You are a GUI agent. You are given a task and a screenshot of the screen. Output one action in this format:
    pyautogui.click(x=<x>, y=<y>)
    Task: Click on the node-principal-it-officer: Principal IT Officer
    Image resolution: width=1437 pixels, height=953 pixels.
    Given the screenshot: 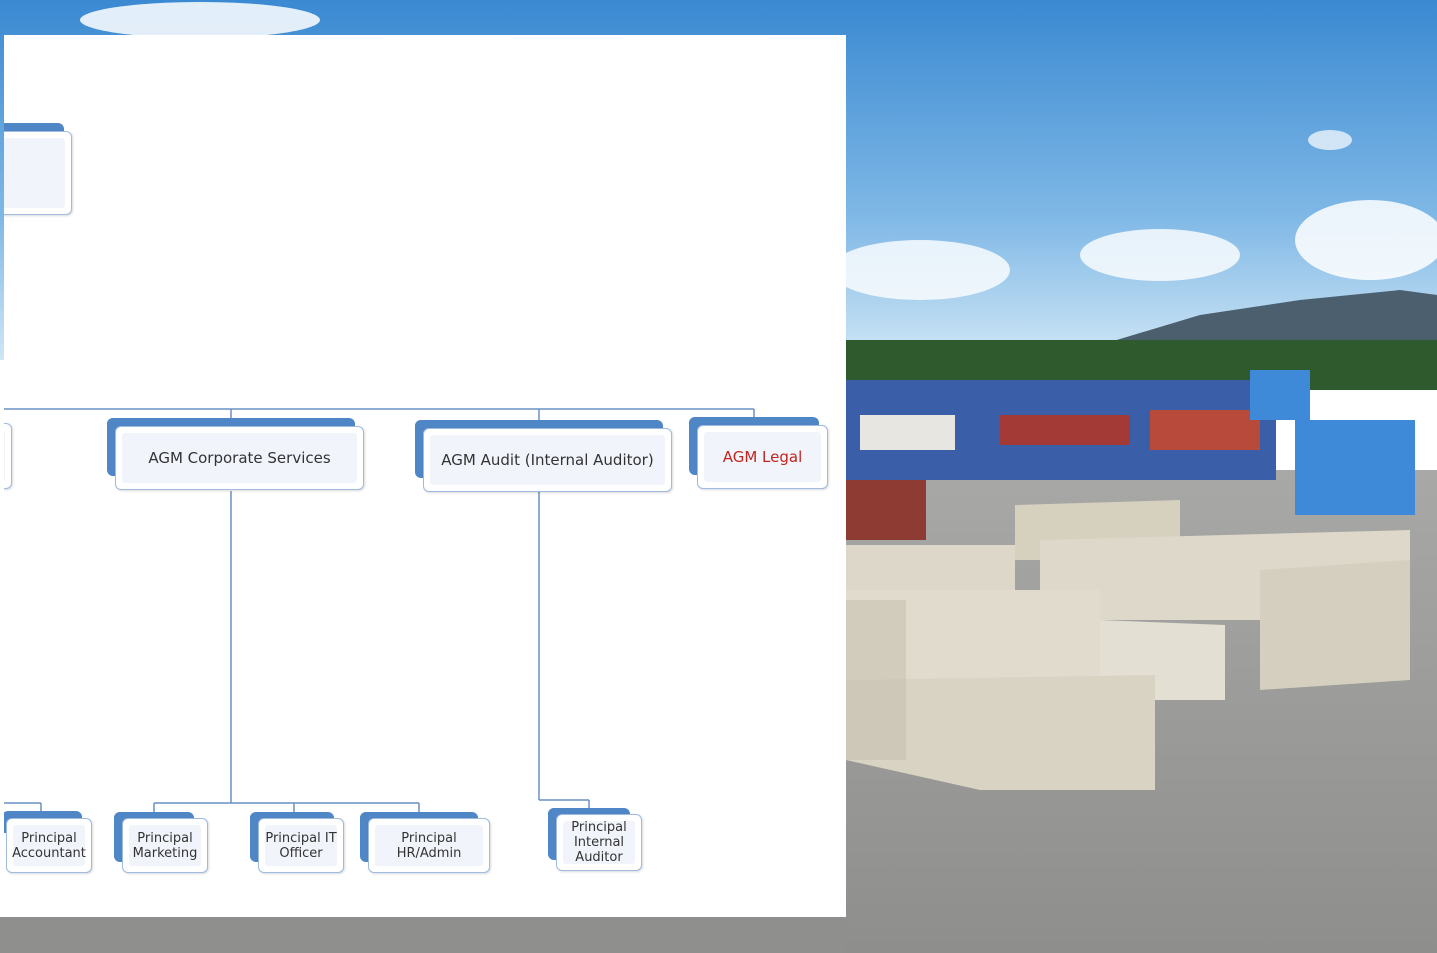 What is the action you would take?
    pyautogui.click(x=298, y=843)
    